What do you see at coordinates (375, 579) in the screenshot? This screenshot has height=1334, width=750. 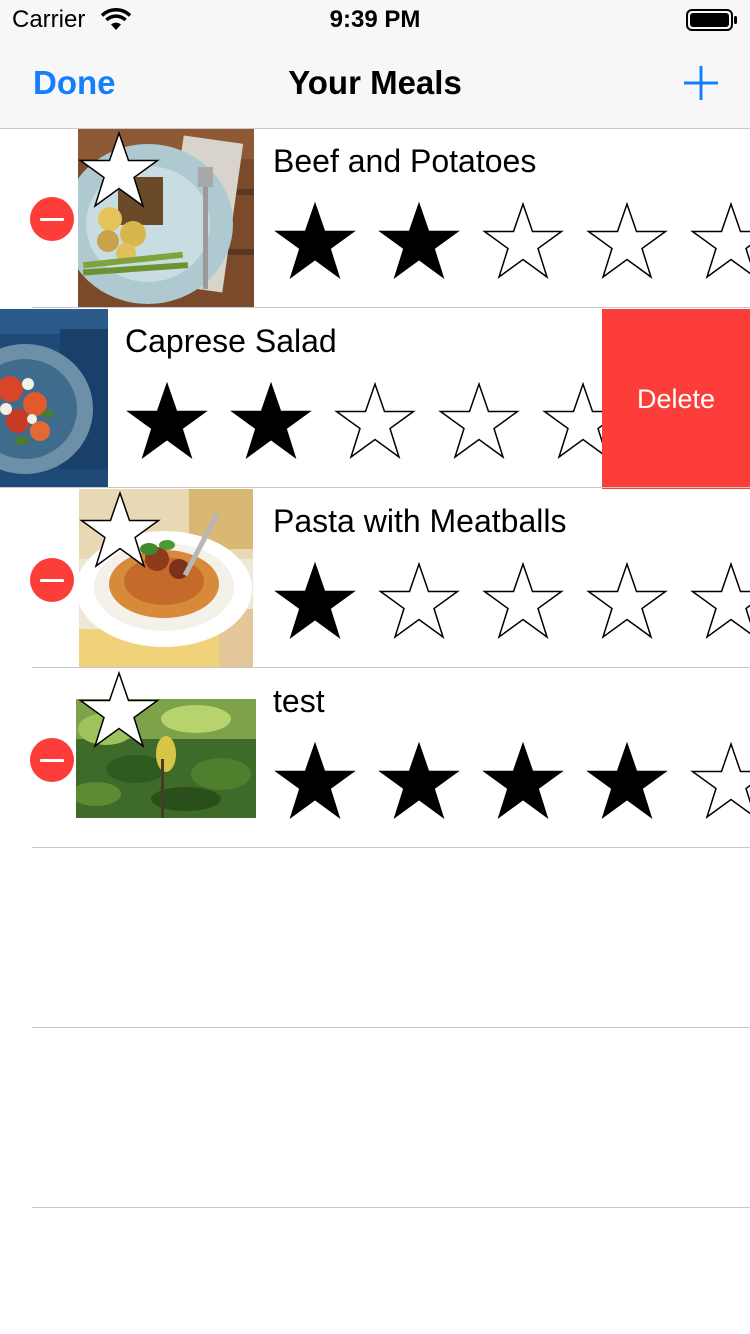 I see `meal-row: Pasta with Meatballs` at bounding box center [375, 579].